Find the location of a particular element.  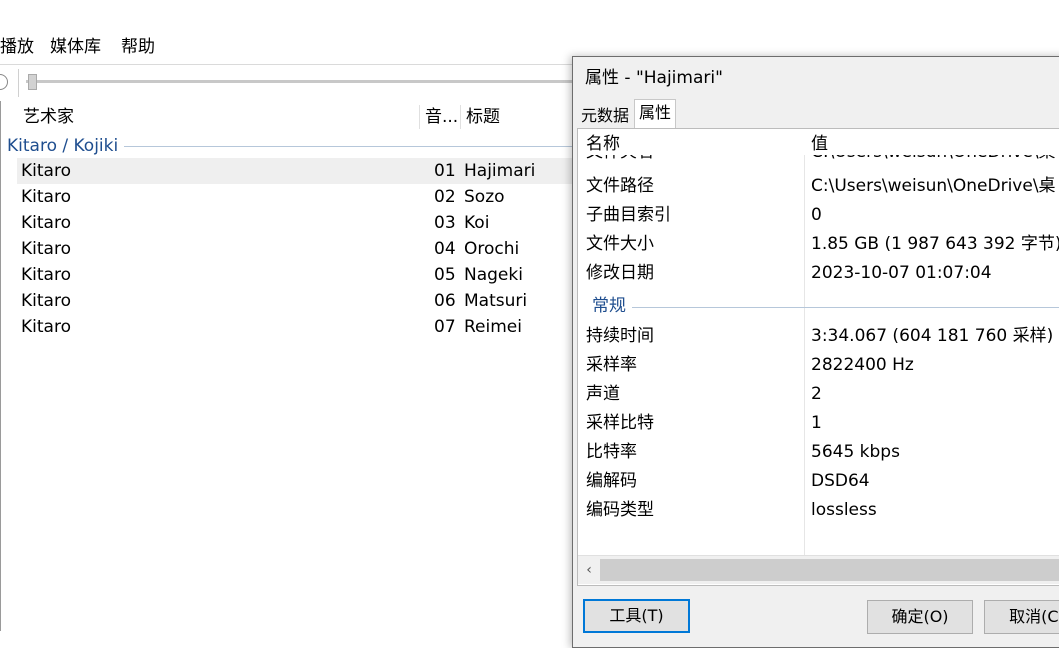

property-row: 文件大小 1.85 GB (1 987 643 392 字节) is located at coordinates (818, 244).